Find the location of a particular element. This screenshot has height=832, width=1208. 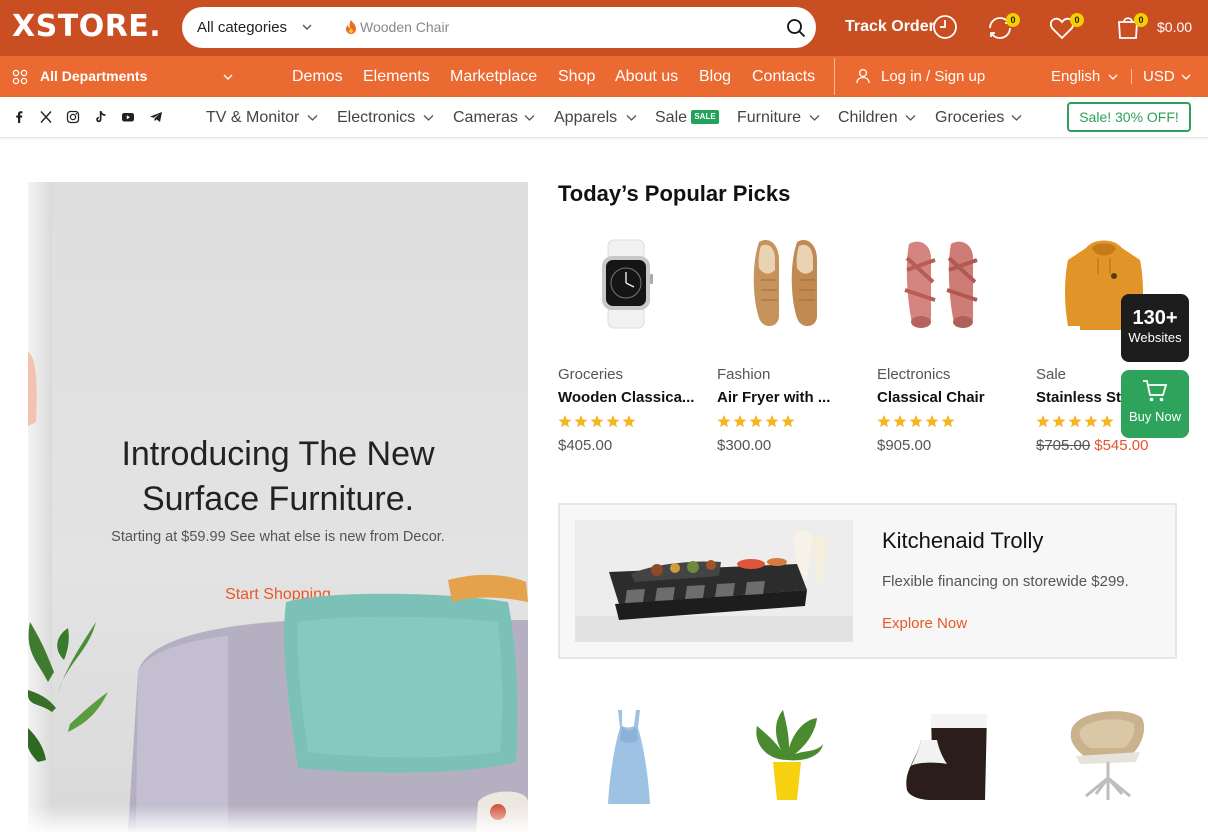

old-price: $705.00 is located at coordinates (1063, 445).